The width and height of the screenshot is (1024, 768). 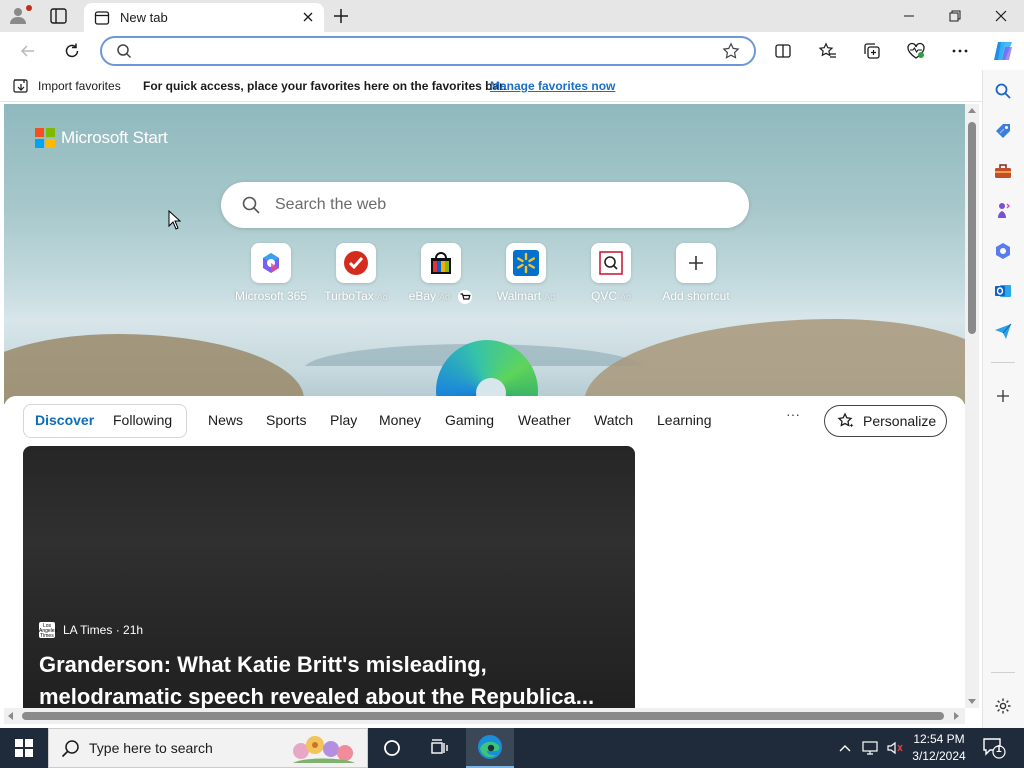 I want to click on back-button, so click(x=28, y=51).